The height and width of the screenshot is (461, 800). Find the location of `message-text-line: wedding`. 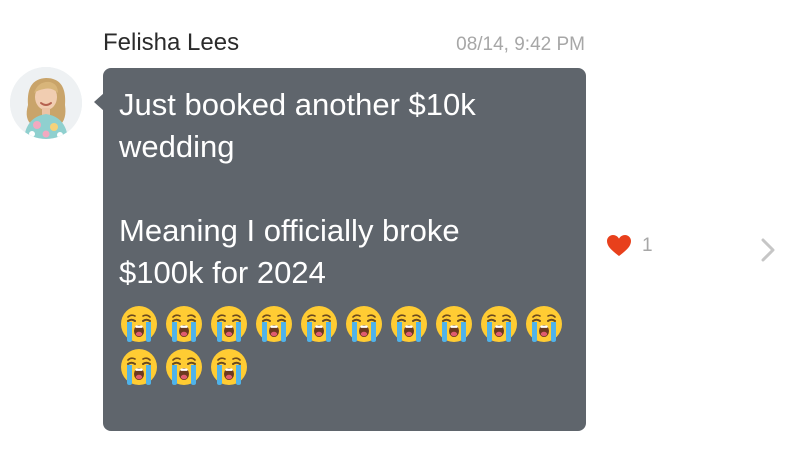

message-text-line: wedding is located at coordinates (177, 146).